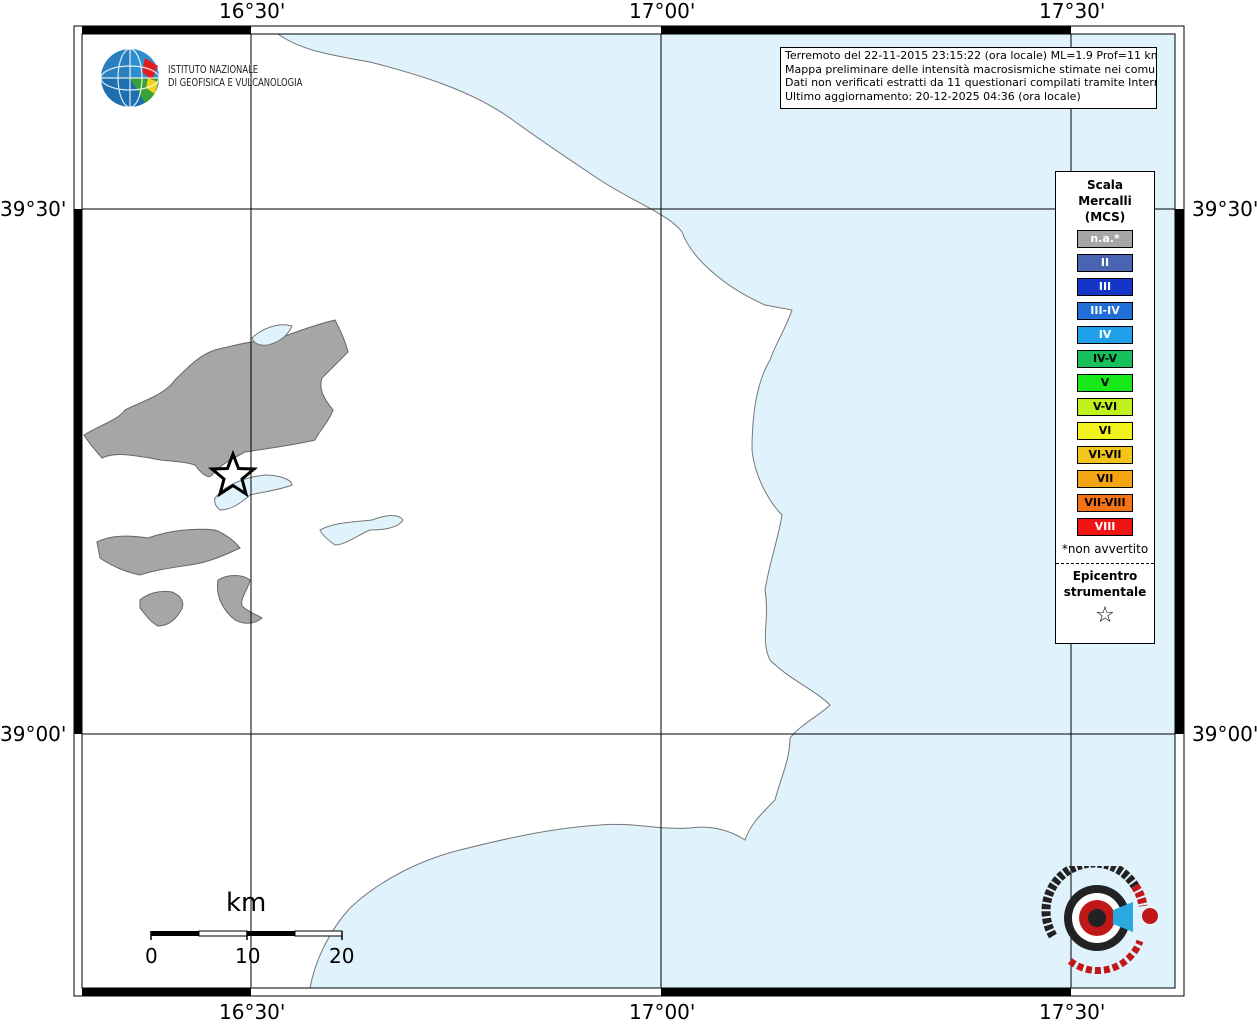  Describe the element at coordinates (1105, 217) in the screenshot. I see `legend-title-line3: (MCS)` at that location.